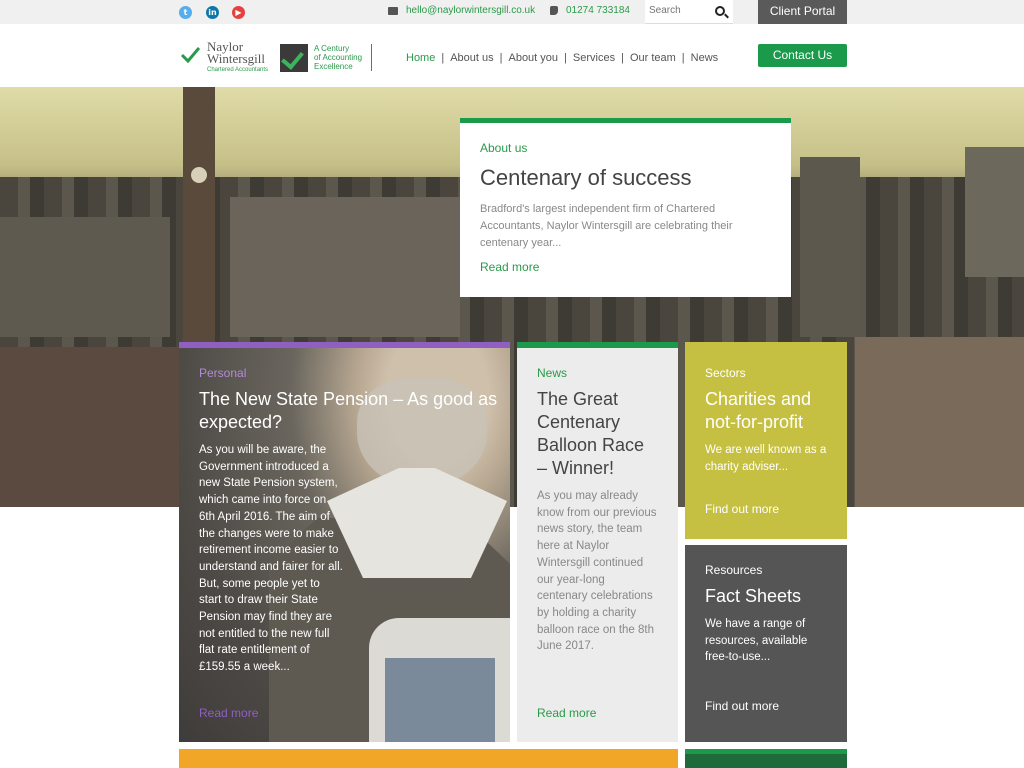 The height and width of the screenshot is (768, 1024). I want to click on resources-find-out-more-link: Find out more, so click(742, 706).